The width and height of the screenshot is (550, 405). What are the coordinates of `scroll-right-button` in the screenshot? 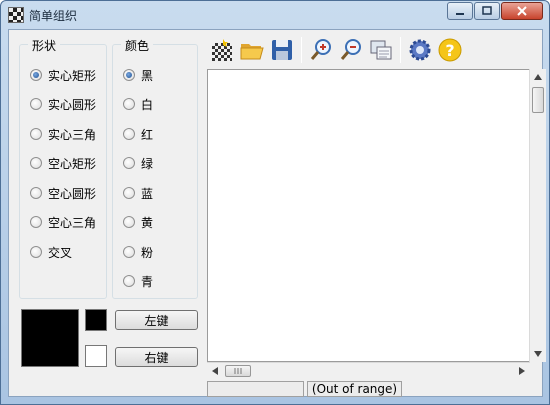 It's located at (522, 371).